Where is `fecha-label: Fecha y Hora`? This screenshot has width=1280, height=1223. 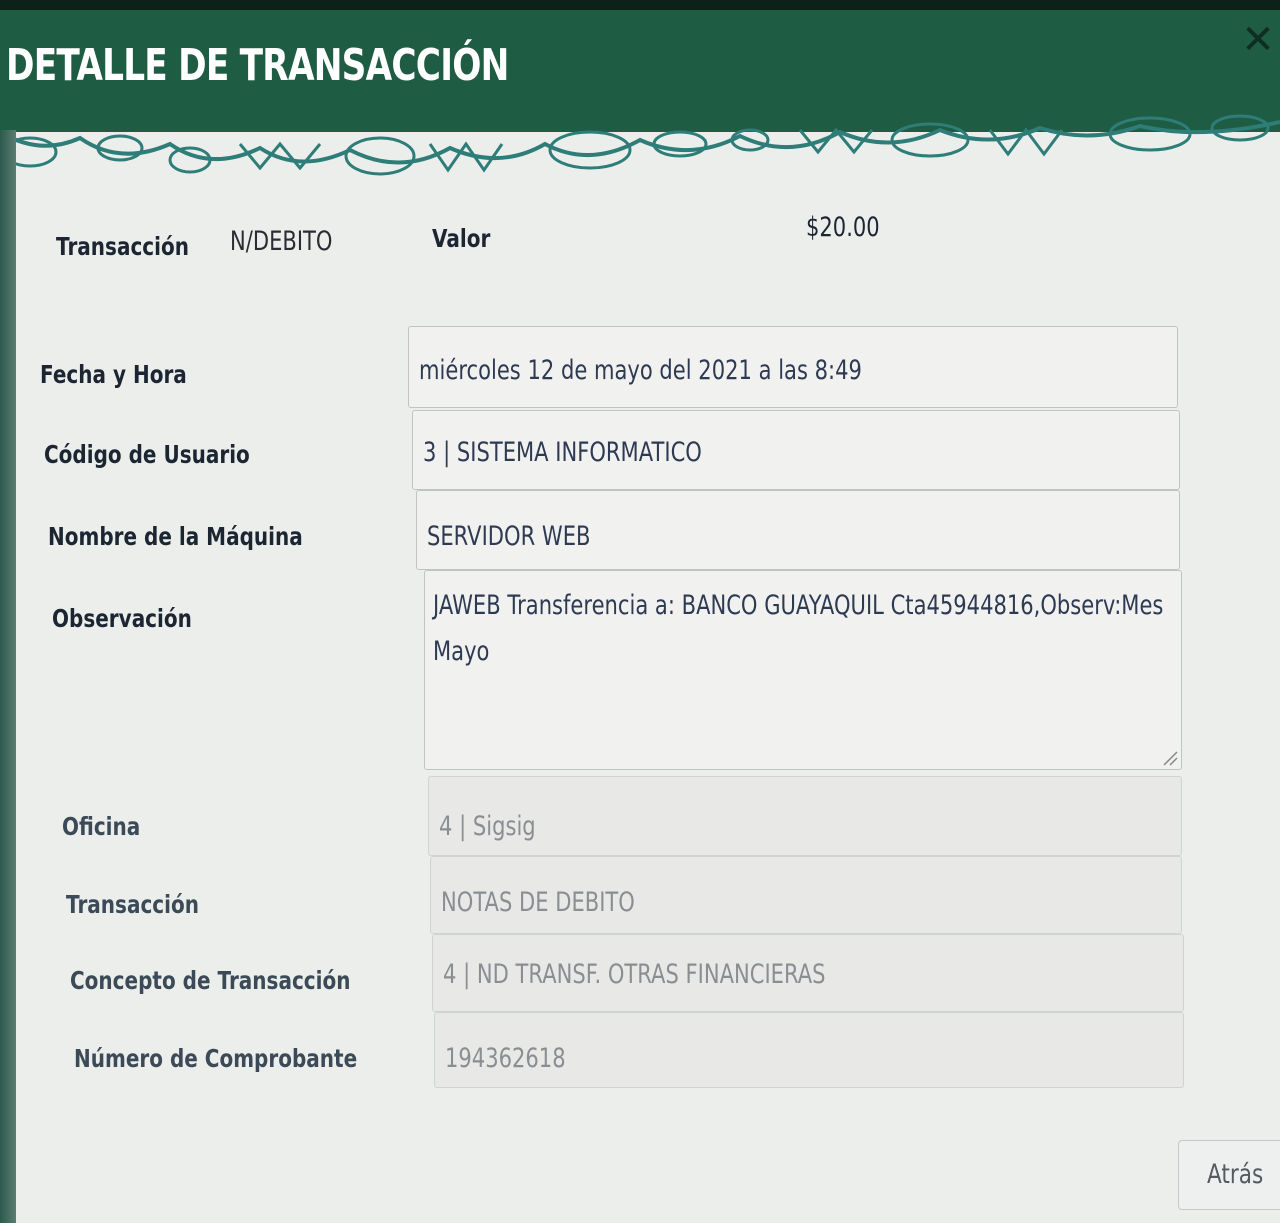 fecha-label: Fecha y Hora is located at coordinates (113, 374).